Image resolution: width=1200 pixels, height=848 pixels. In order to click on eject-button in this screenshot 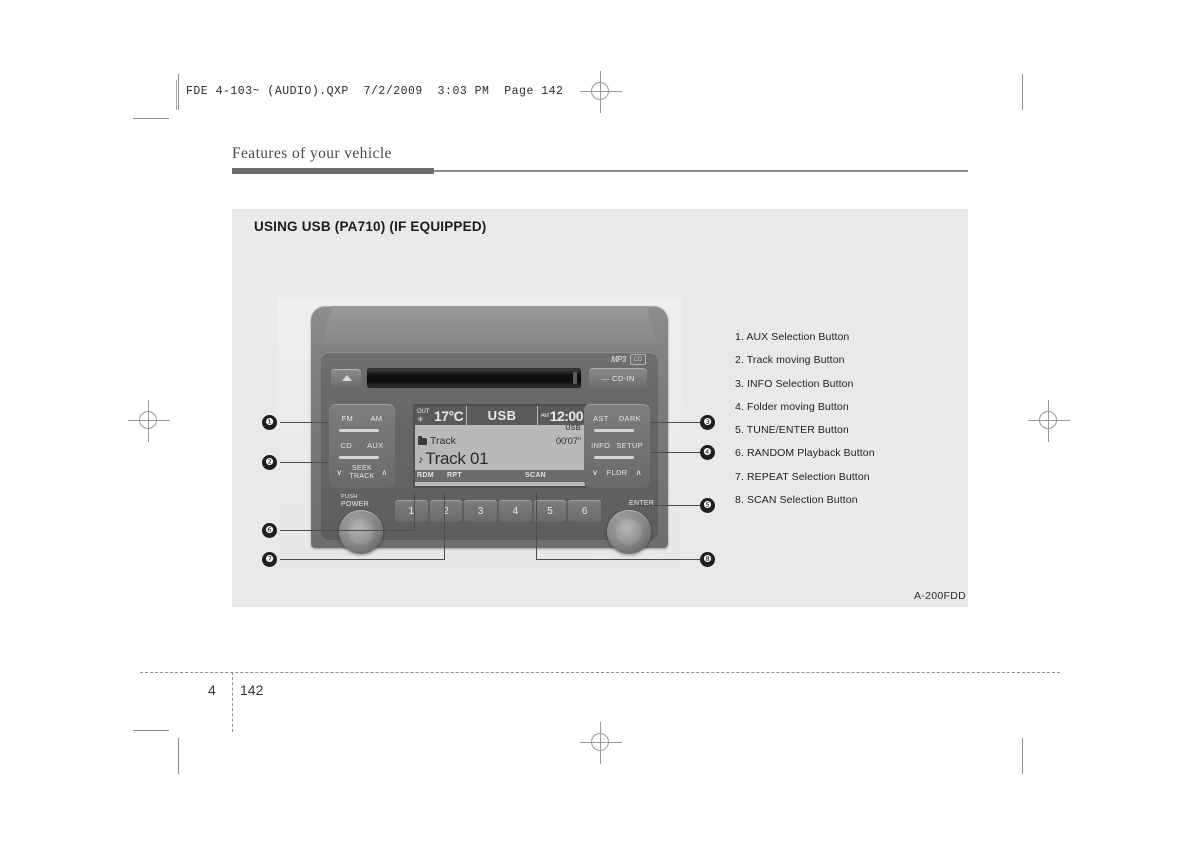, I will do `click(346, 378)`.